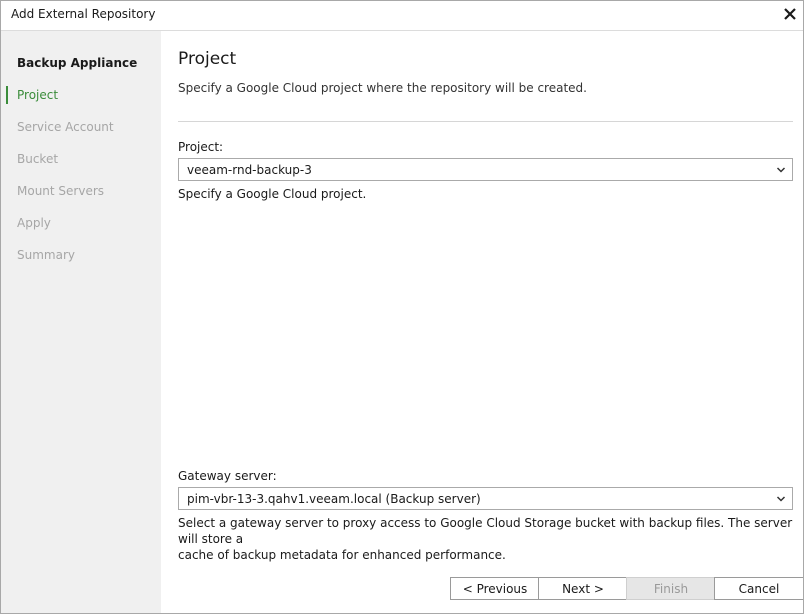 The image size is (804, 614). I want to click on gateway-server-label: Gateway server:, so click(227, 476).